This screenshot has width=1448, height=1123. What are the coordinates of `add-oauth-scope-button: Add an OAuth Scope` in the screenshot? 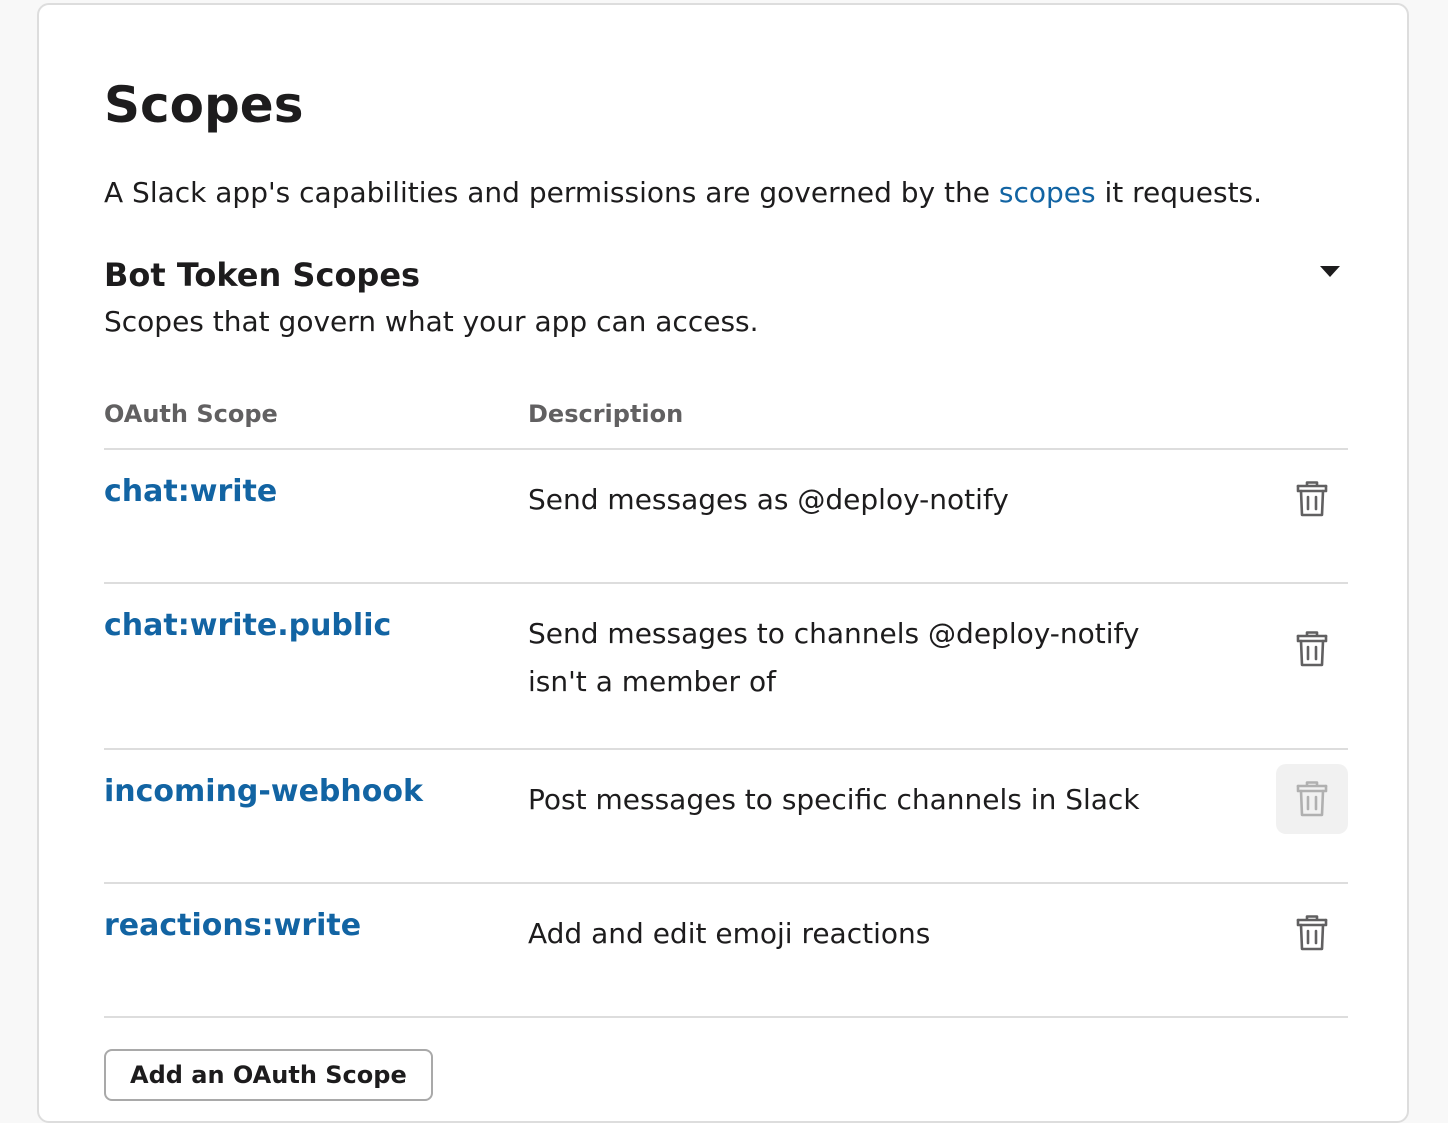 It's located at (268, 1075).